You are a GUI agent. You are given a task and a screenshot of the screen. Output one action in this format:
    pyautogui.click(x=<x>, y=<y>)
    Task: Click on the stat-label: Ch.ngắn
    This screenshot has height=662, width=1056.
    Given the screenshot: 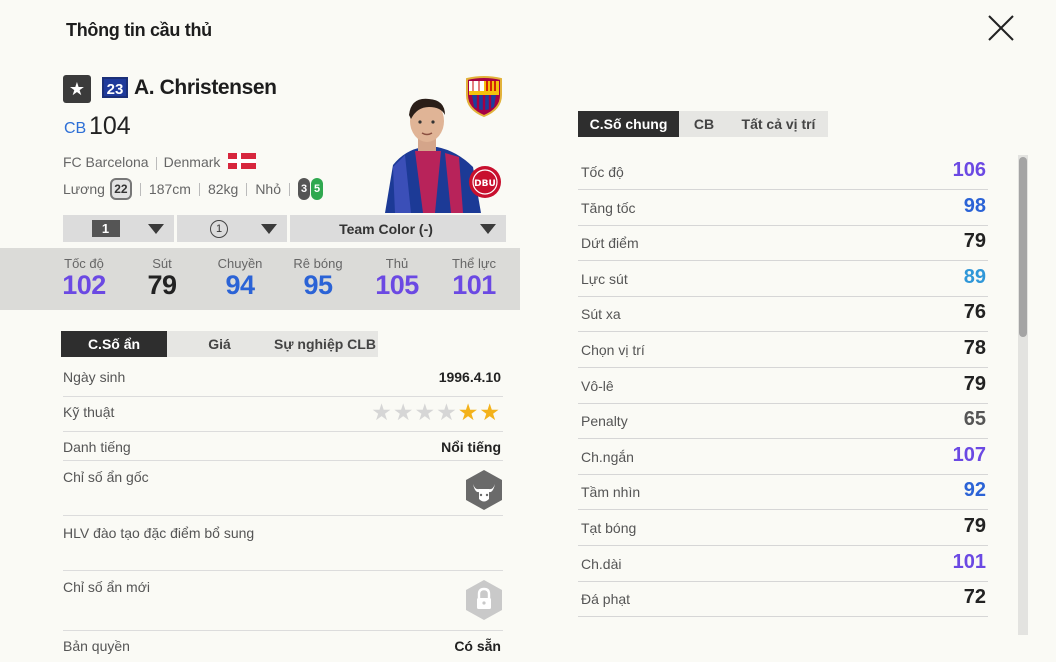 What is the action you would take?
    pyautogui.click(x=607, y=456)
    